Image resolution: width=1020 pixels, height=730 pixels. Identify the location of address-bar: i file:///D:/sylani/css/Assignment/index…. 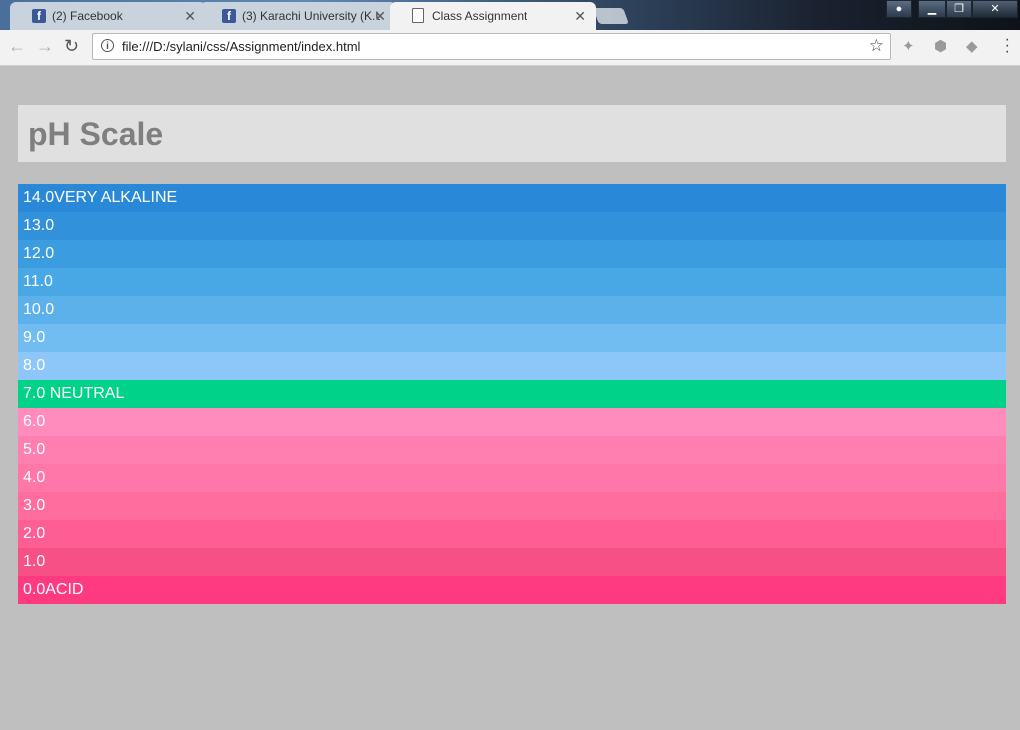
(491, 46).